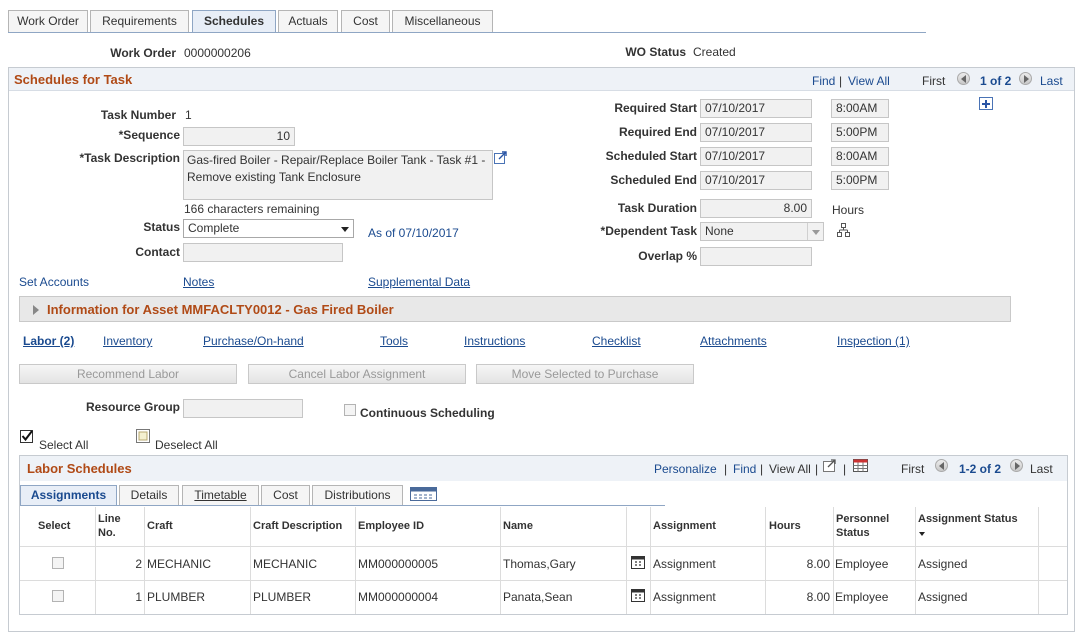  I want to click on resource-group-field, so click(243, 408).